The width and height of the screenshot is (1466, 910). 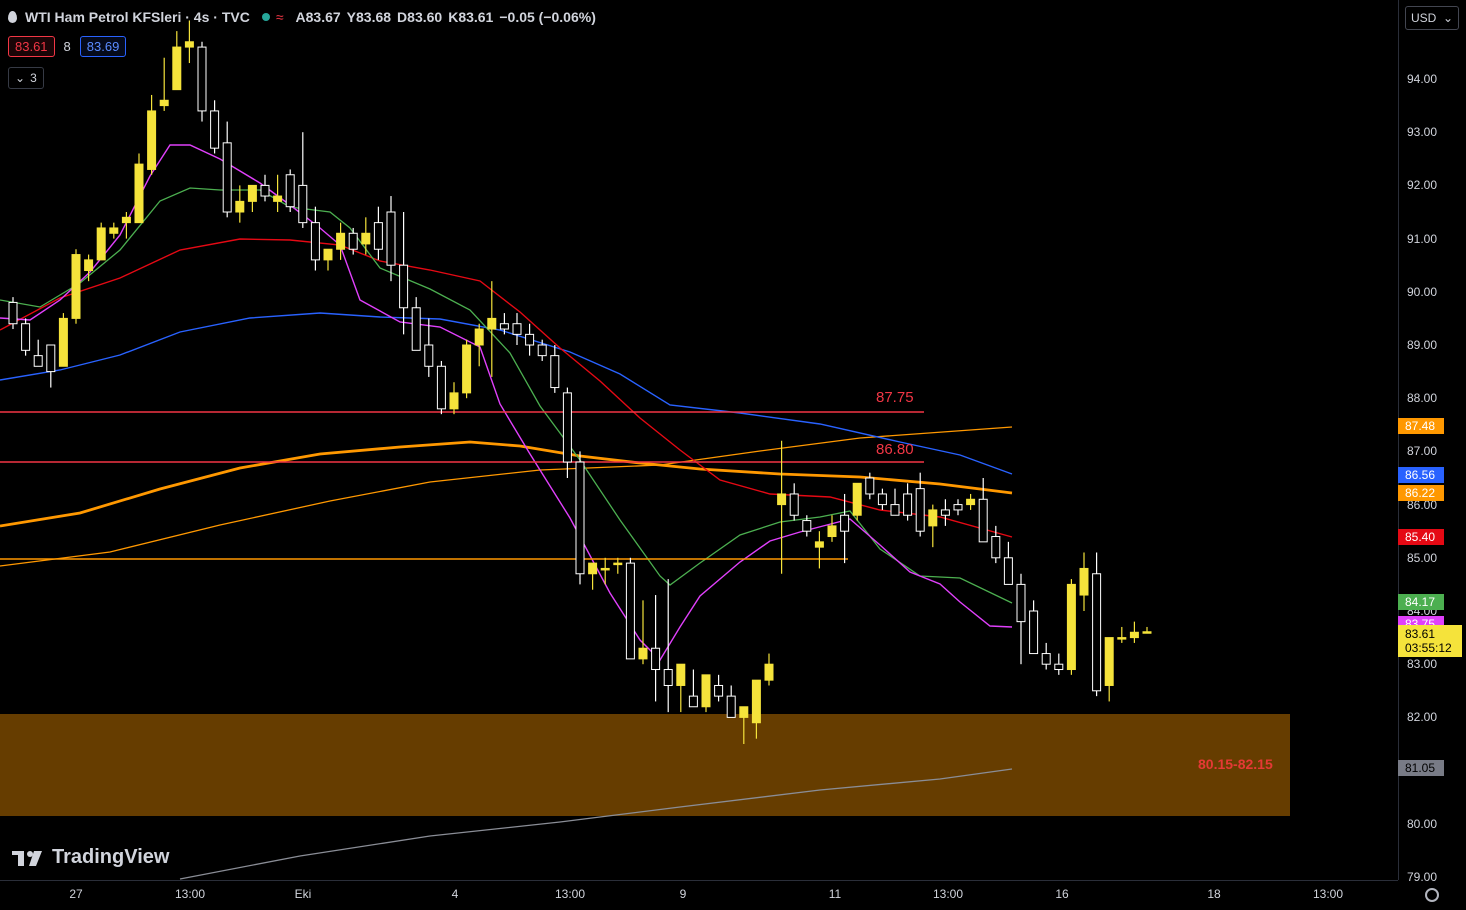 What do you see at coordinates (137, 17) in the screenshot?
I see `symbol-title: WTI Ham Petrol KFSleri · 4s · TVC` at bounding box center [137, 17].